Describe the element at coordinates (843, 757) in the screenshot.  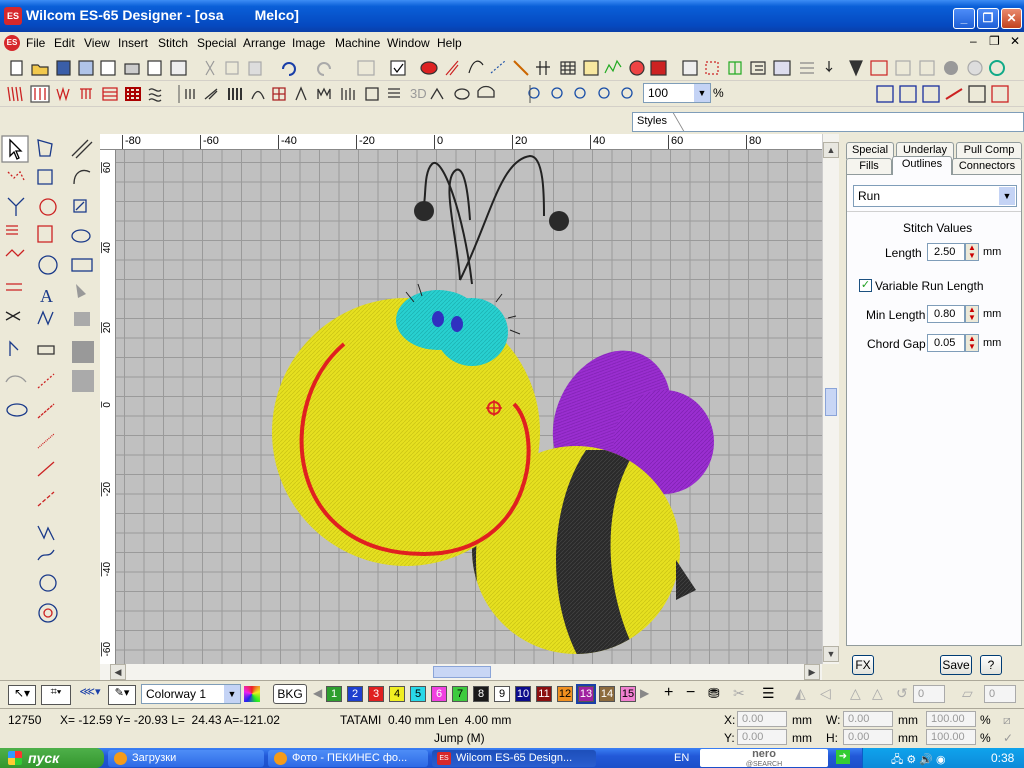
I see `go-arrow-icon: ➜` at that location.